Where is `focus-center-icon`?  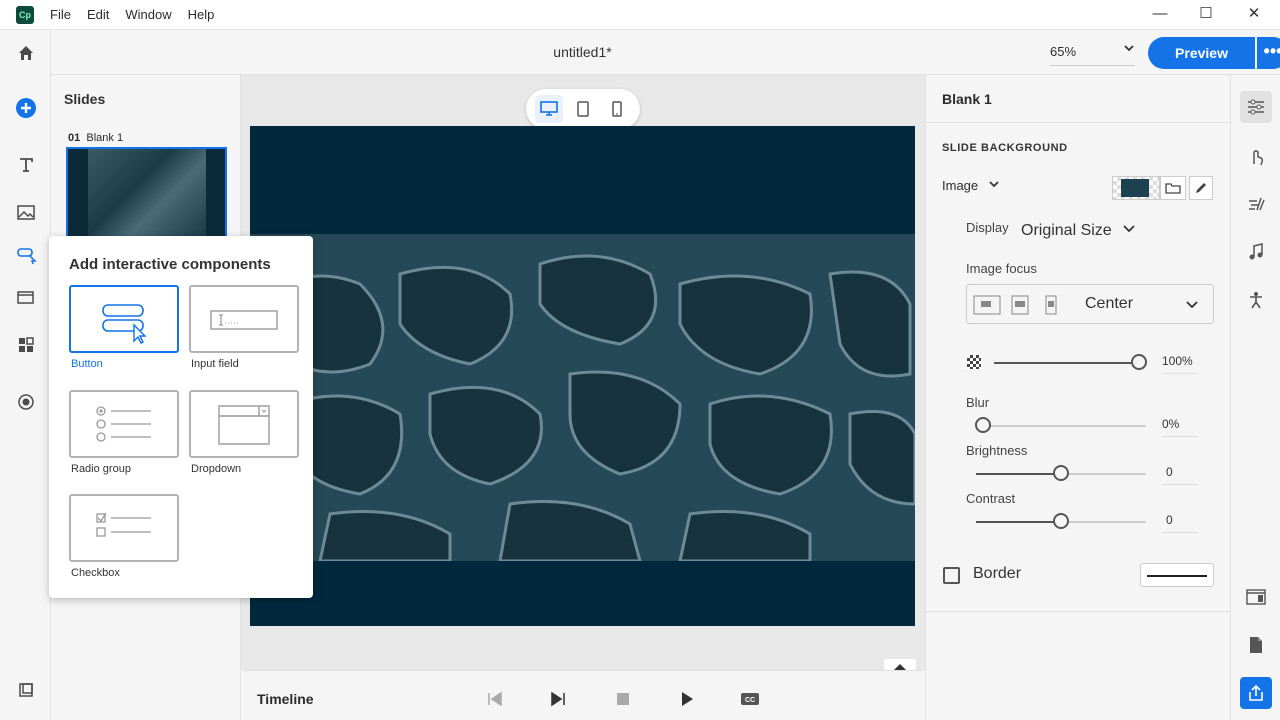
focus-center-icon is located at coordinates (1020, 307).